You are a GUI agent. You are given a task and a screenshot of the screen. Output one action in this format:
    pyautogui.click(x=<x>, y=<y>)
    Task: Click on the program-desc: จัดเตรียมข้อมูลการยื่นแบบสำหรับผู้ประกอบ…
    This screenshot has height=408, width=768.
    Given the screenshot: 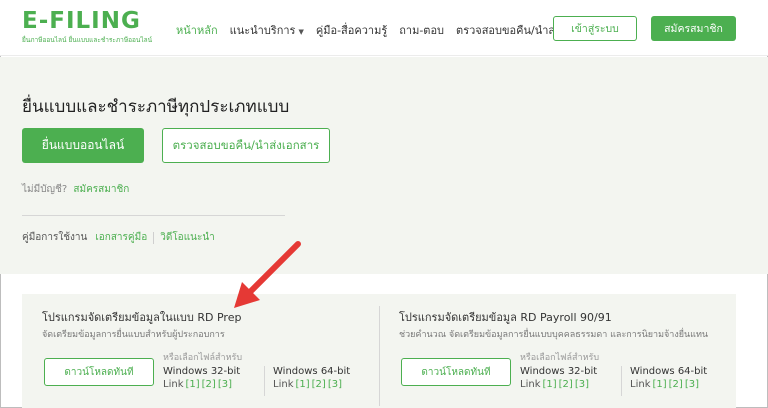 What is the action you would take?
    pyautogui.click(x=133, y=335)
    